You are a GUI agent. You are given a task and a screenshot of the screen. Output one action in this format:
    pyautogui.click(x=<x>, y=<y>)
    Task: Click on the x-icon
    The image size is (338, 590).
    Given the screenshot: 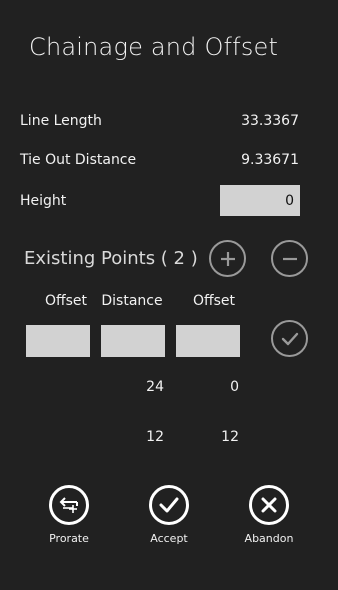 What is the action you would take?
    pyautogui.click(x=269, y=505)
    